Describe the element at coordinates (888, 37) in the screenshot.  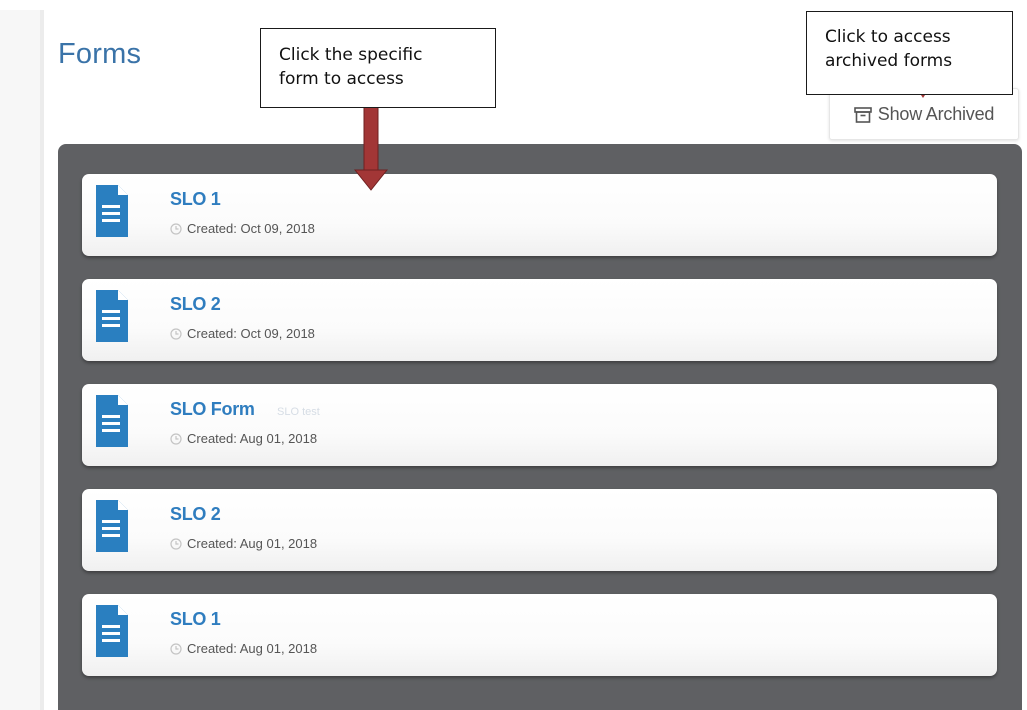
I see `callout-archived-line-1: Click to access` at that location.